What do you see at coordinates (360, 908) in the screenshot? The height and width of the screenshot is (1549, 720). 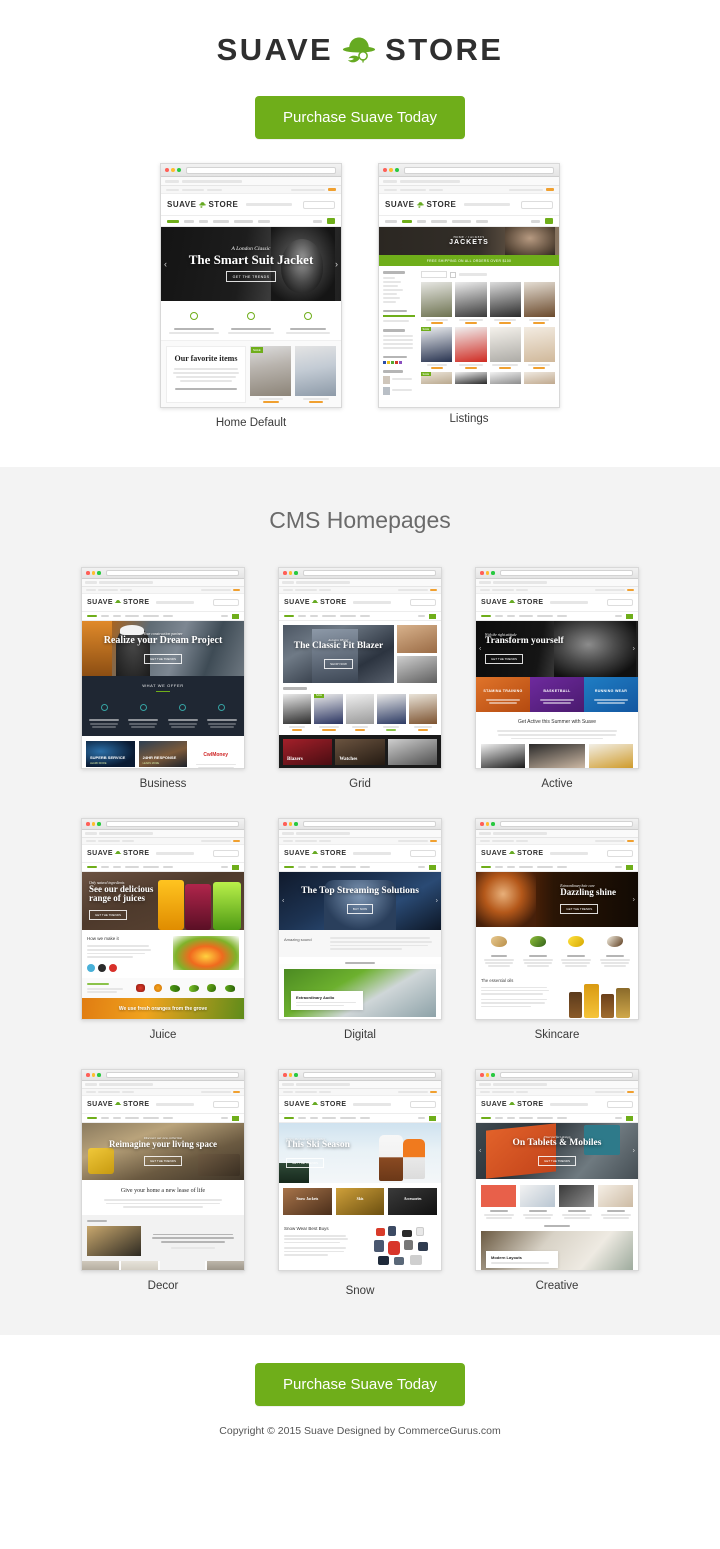 I see `hero-cta-button: BUY NOW` at bounding box center [360, 908].